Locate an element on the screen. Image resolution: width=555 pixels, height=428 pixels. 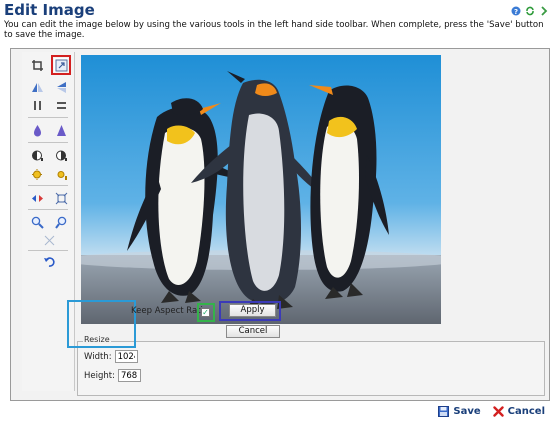
zoom-out-icon is located at coordinates (61, 222).